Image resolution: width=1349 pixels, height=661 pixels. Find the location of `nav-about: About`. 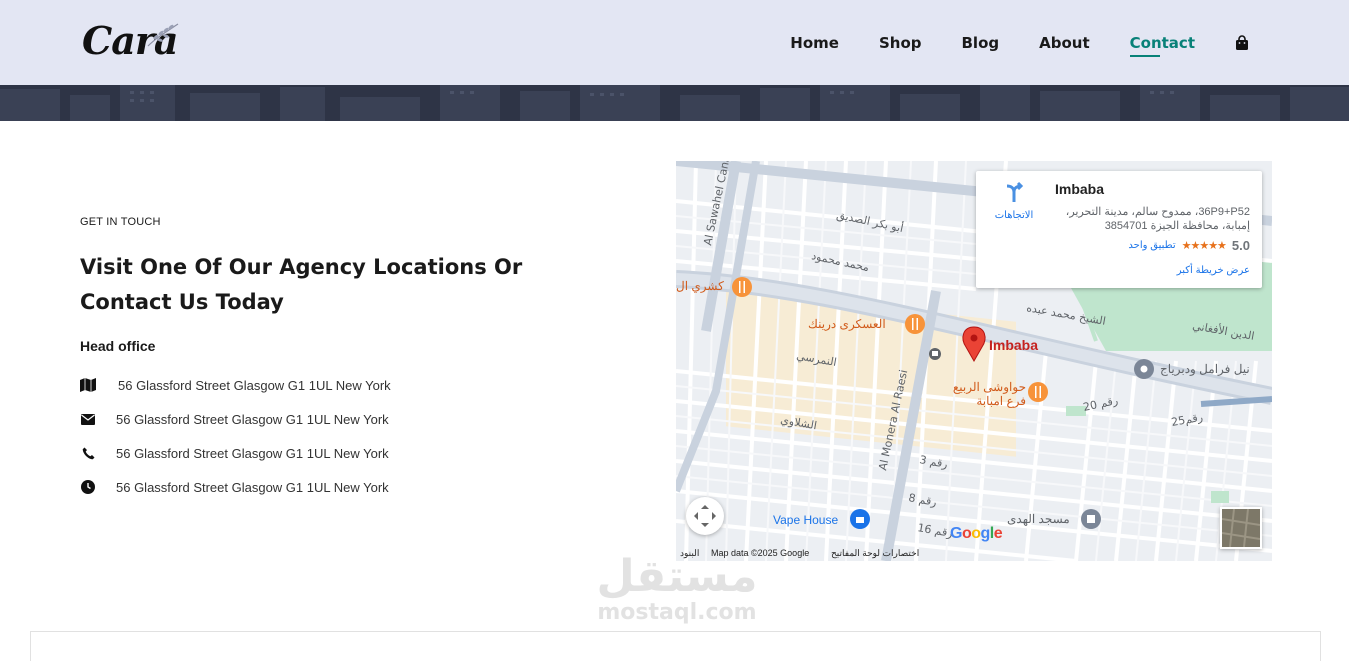

nav-about: About is located at coordinates (1064, 43).